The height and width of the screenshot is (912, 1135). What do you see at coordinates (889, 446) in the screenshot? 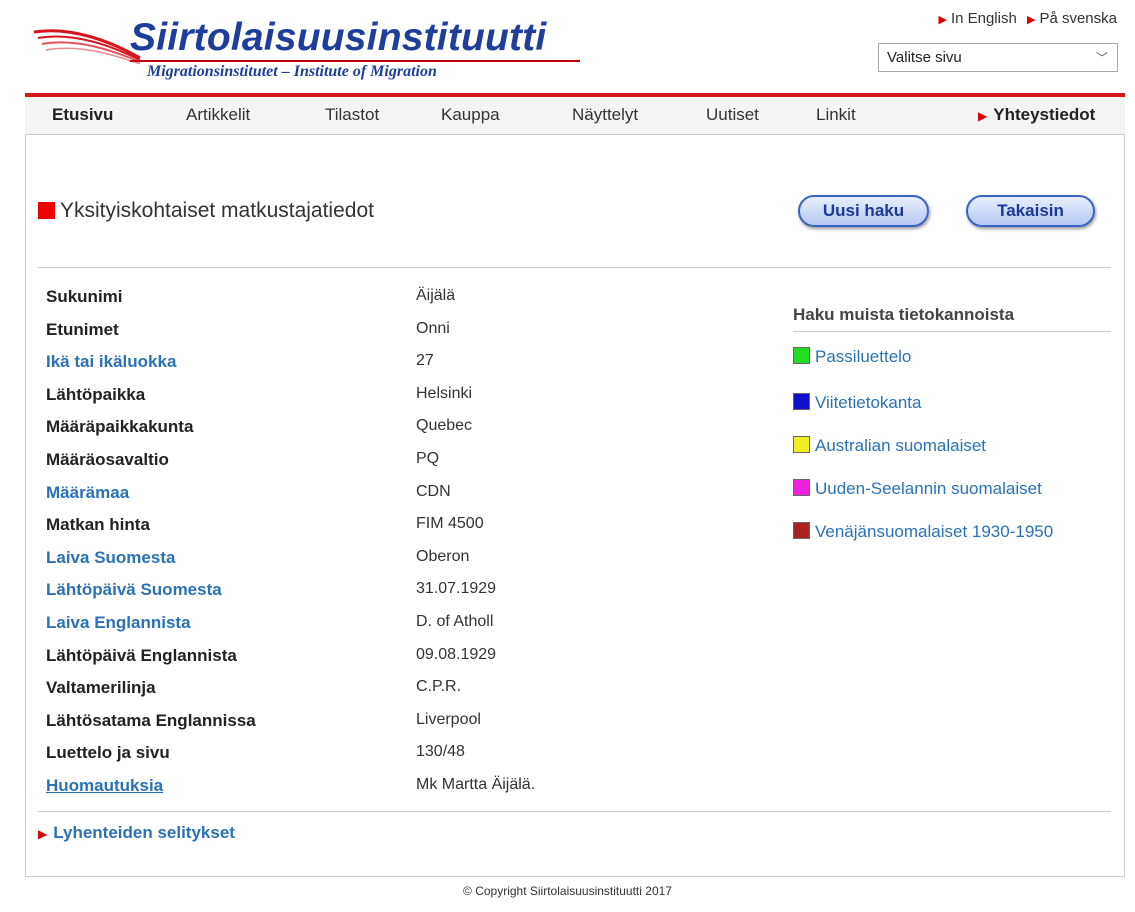
I see `db-link-australian-suomalaiset: Australian suomalaiset` at bounding box center [889, 446].